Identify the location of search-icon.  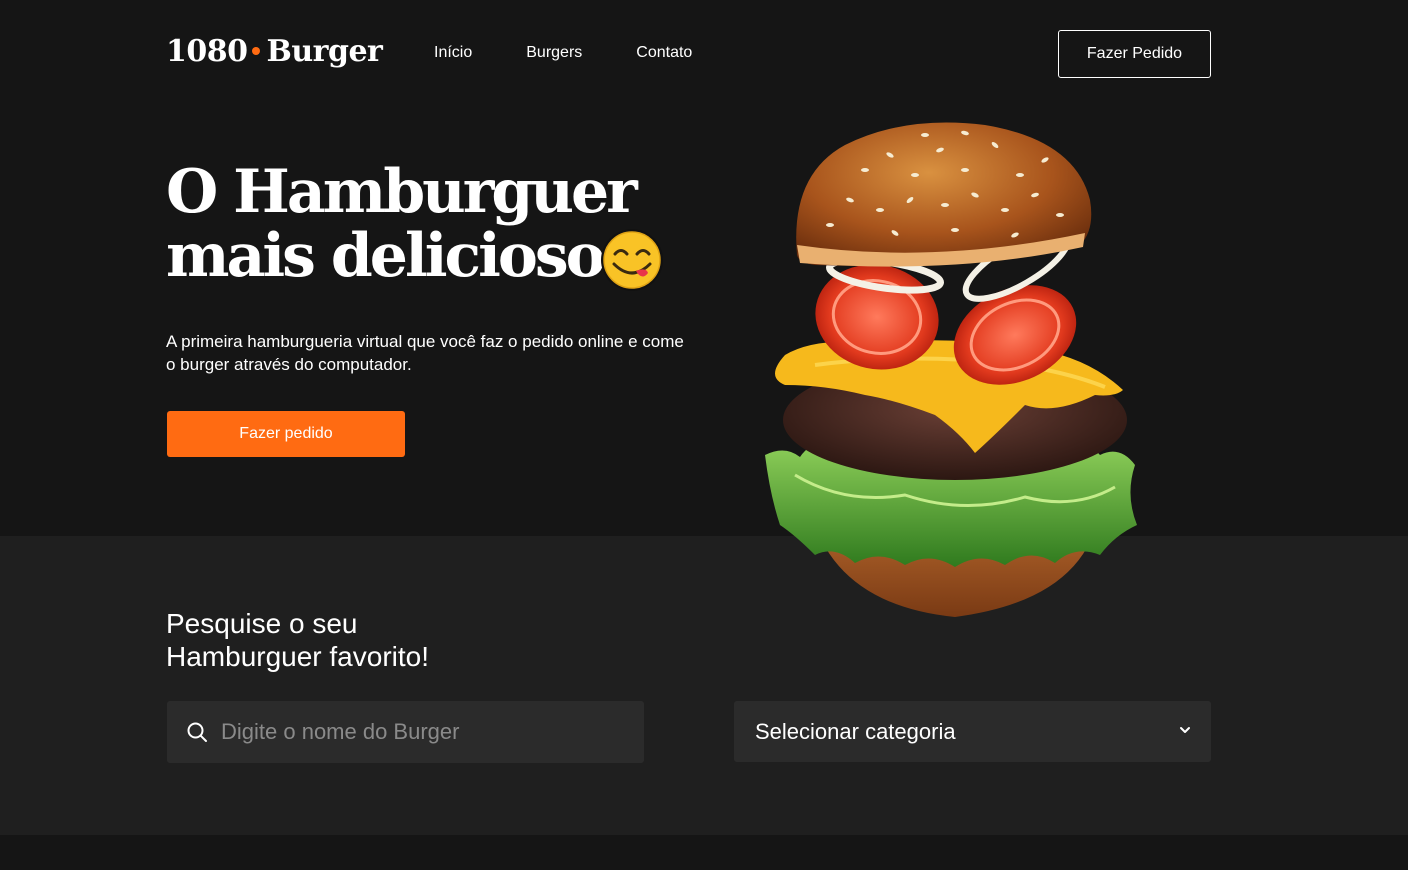
(197, 732).